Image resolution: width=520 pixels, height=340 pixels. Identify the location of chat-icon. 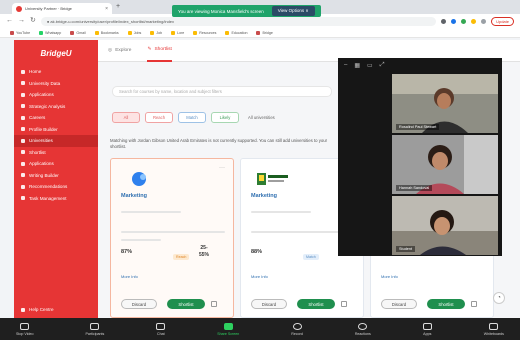
(161, 326).